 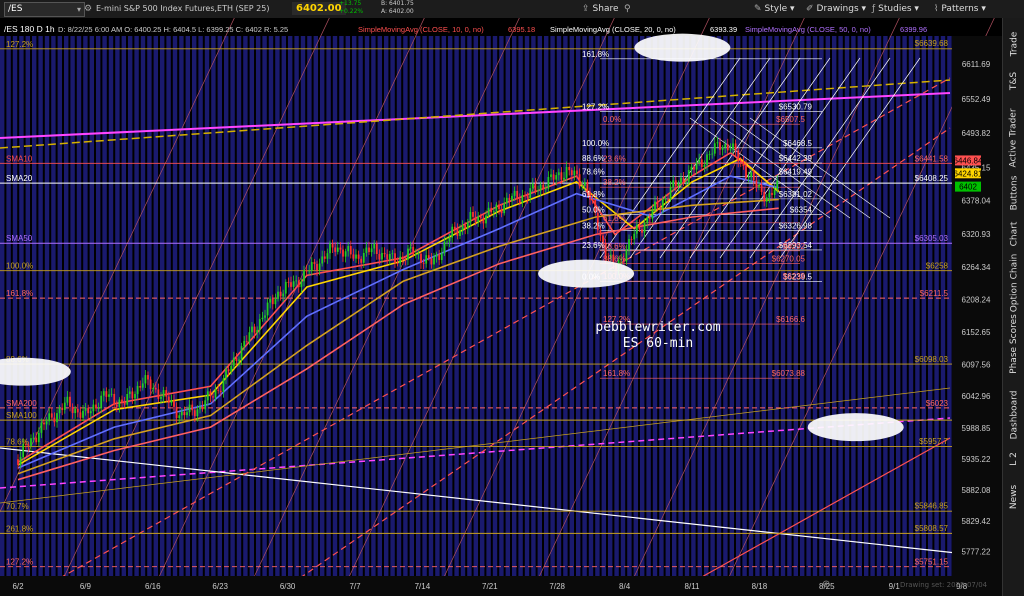 I want to click on sidebar-tab-active-trader: Active Trader, so click(x=1013, y=138).